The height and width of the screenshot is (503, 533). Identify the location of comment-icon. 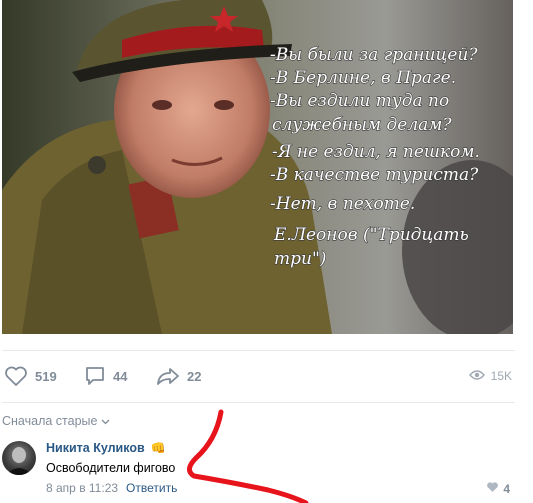
(95, 376).